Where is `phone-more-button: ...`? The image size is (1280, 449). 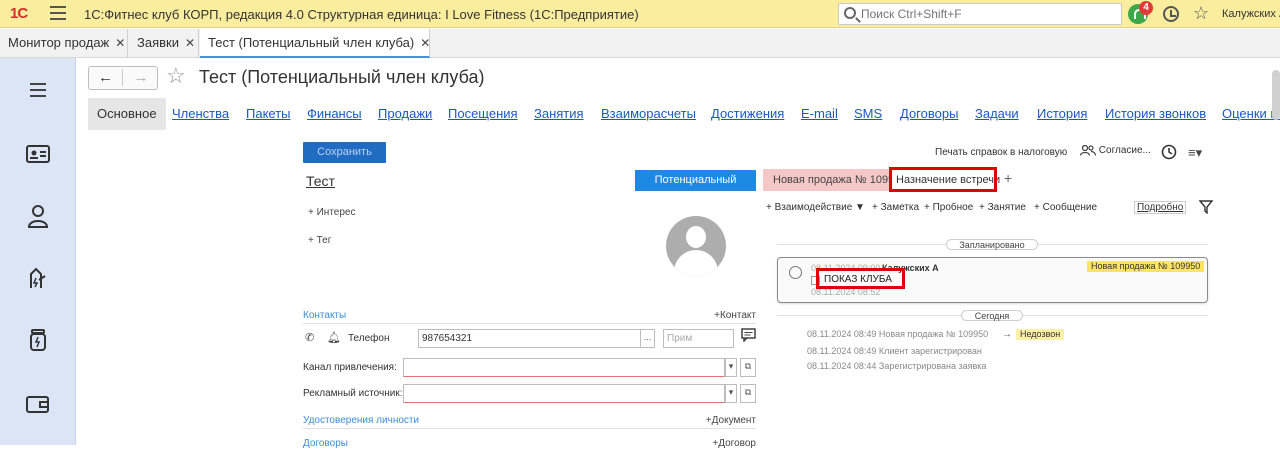
phone-more-button: ... is located at coordinates (647, 338).